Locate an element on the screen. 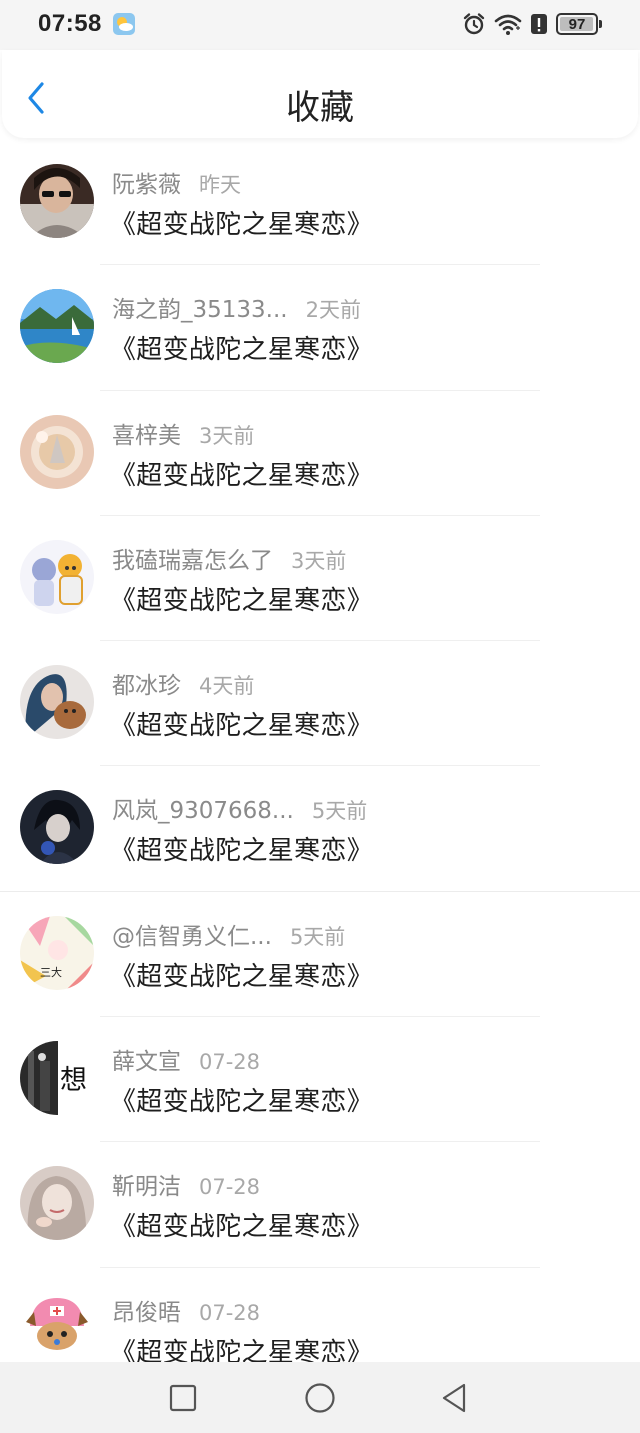  user-name: 昂俊晤 is located at coordinates (146, 1310).